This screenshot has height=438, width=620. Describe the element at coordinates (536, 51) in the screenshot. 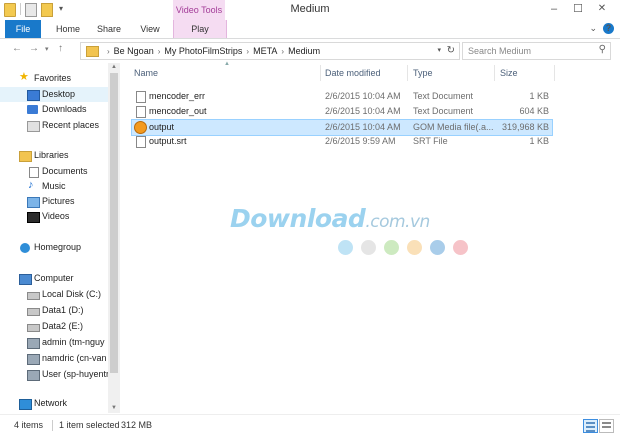

I see `search-box: Search Medium ⚲` at that location.